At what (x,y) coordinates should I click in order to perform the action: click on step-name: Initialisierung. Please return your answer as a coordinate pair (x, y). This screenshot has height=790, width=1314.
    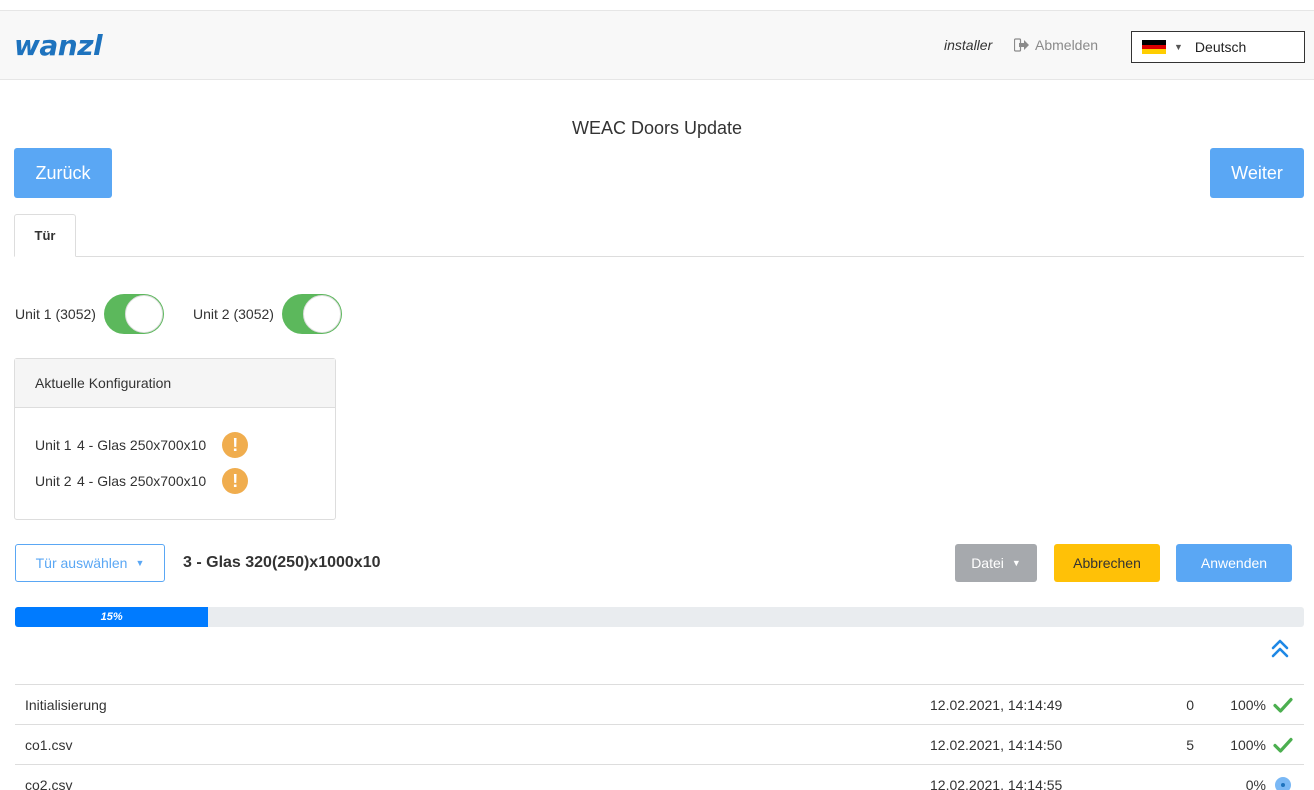
    Looking at the image, I should click on (66, 705).